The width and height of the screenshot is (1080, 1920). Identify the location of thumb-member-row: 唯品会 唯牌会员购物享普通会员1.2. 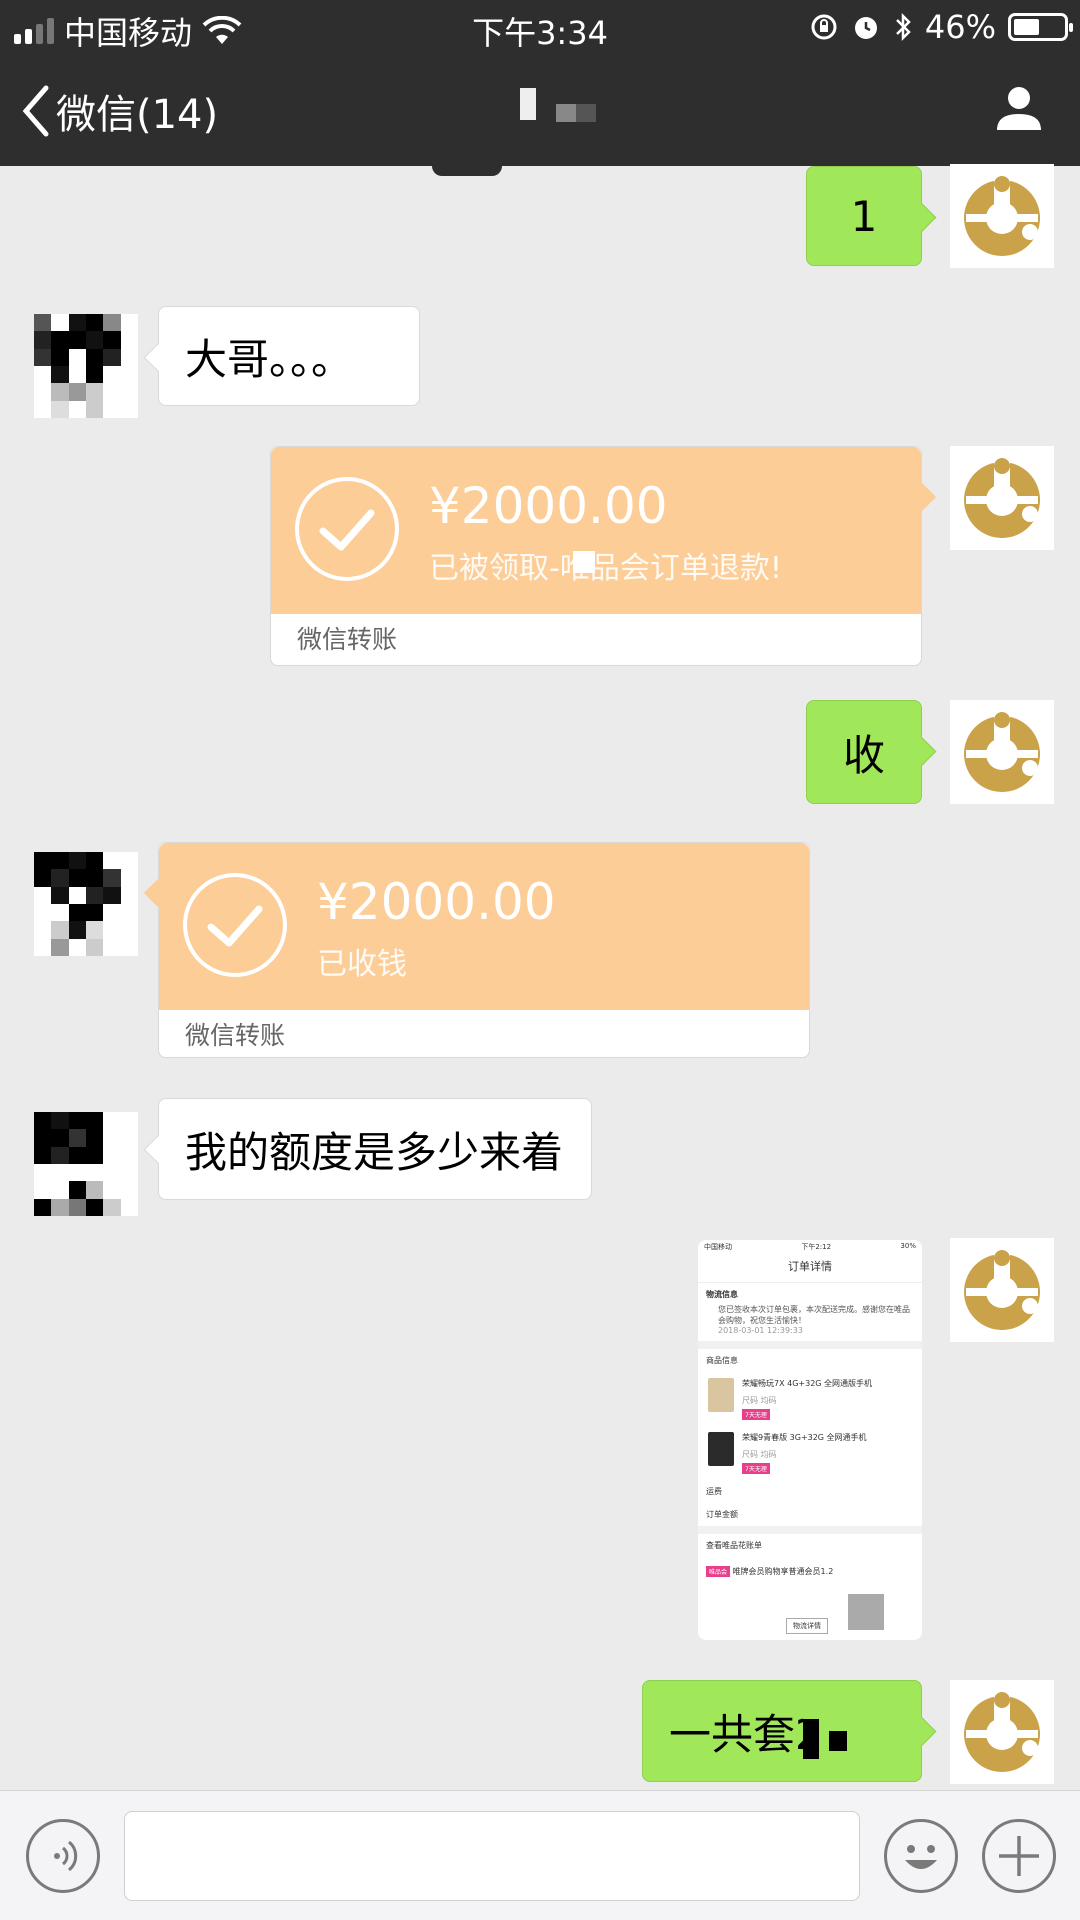
(810, 1570).